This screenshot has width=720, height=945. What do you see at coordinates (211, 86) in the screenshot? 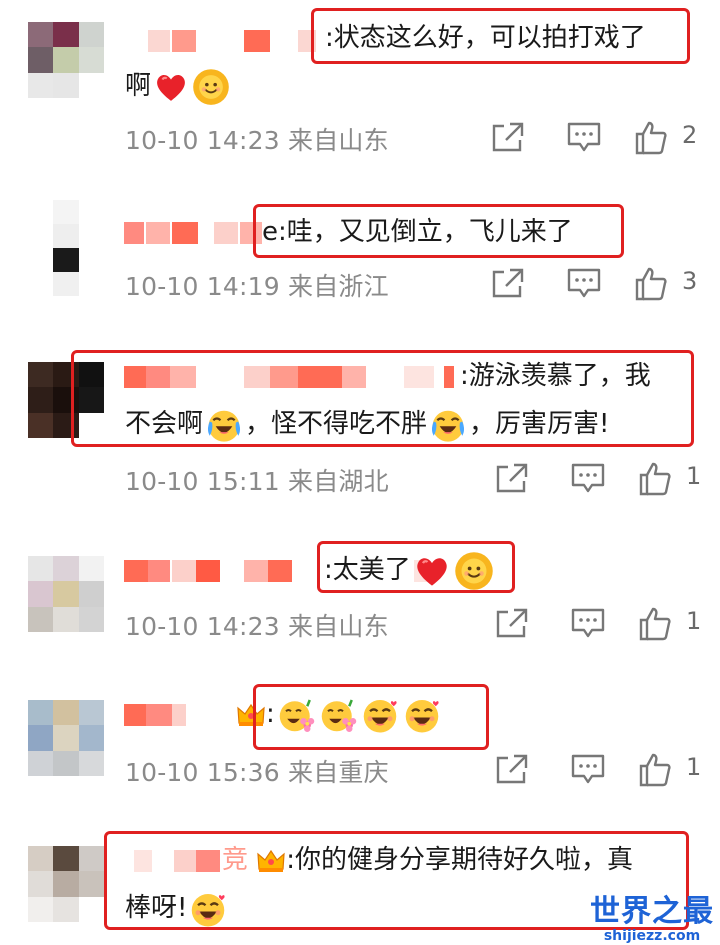
I see `sun-smile-icon` at bounding box center [211, 86].